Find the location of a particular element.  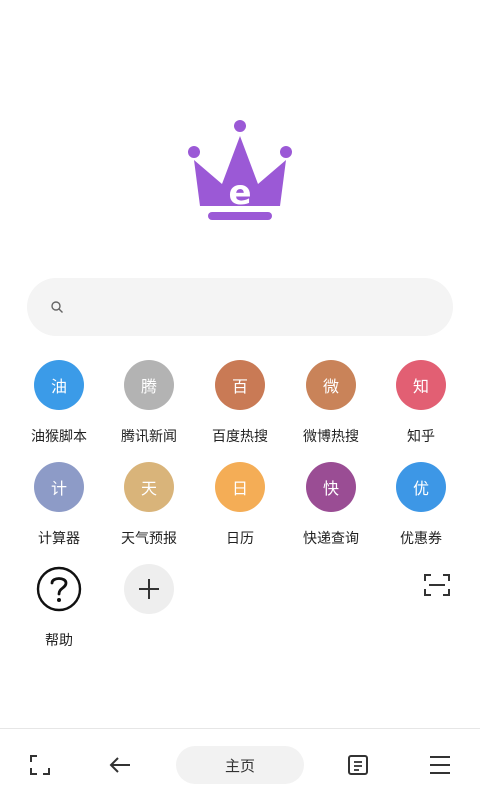

logo-letter: e is located at coordinates (239, 193).